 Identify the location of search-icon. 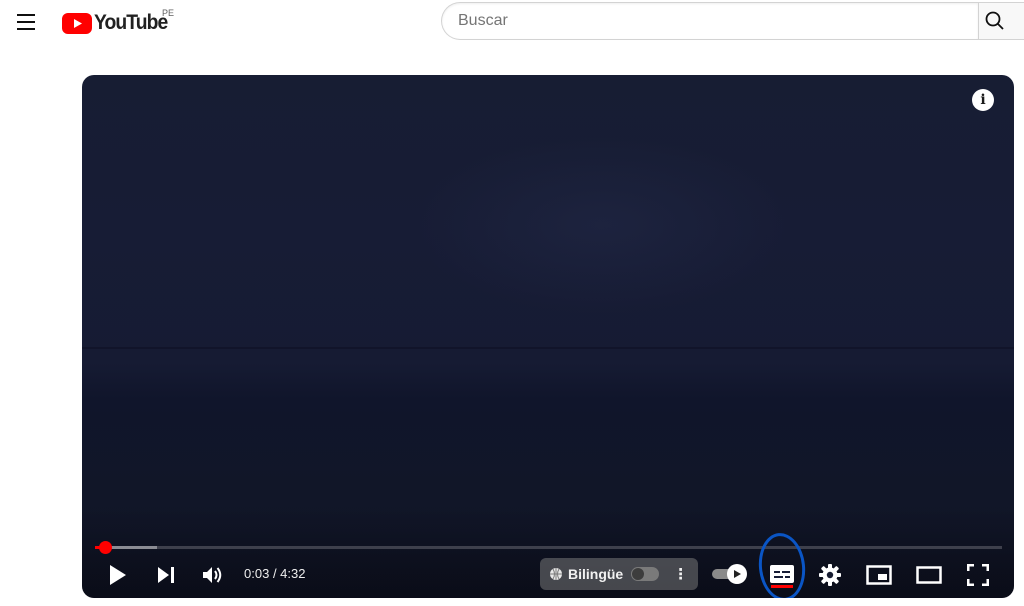
(994, 20).